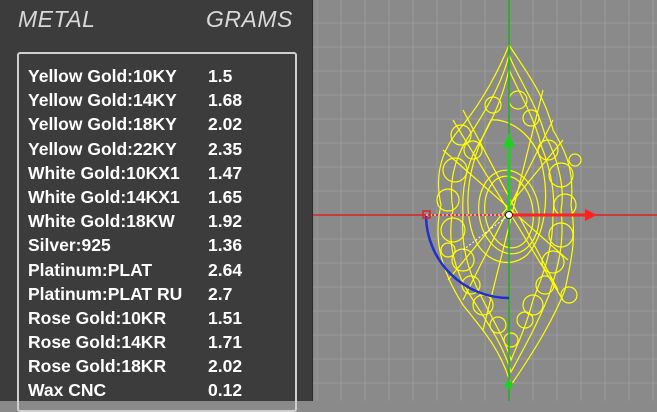  Describe the element at coordinates (225, 317) in the screenshot. I see `grams-value: 1.51` at that location.